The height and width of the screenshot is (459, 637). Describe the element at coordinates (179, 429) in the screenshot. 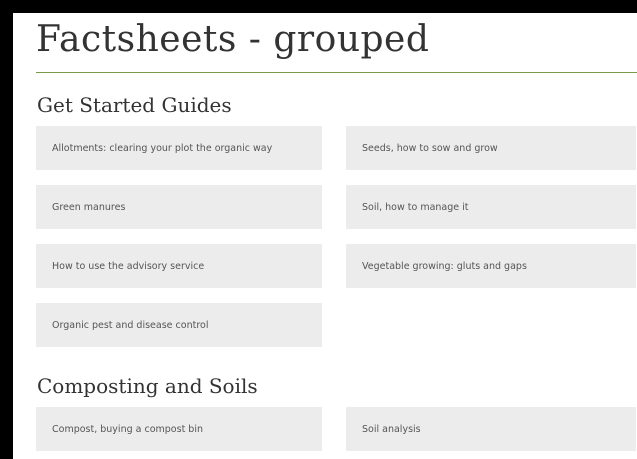

I see `factsheet-link-compost-bin: Compost, buying a compost bin` at that location.